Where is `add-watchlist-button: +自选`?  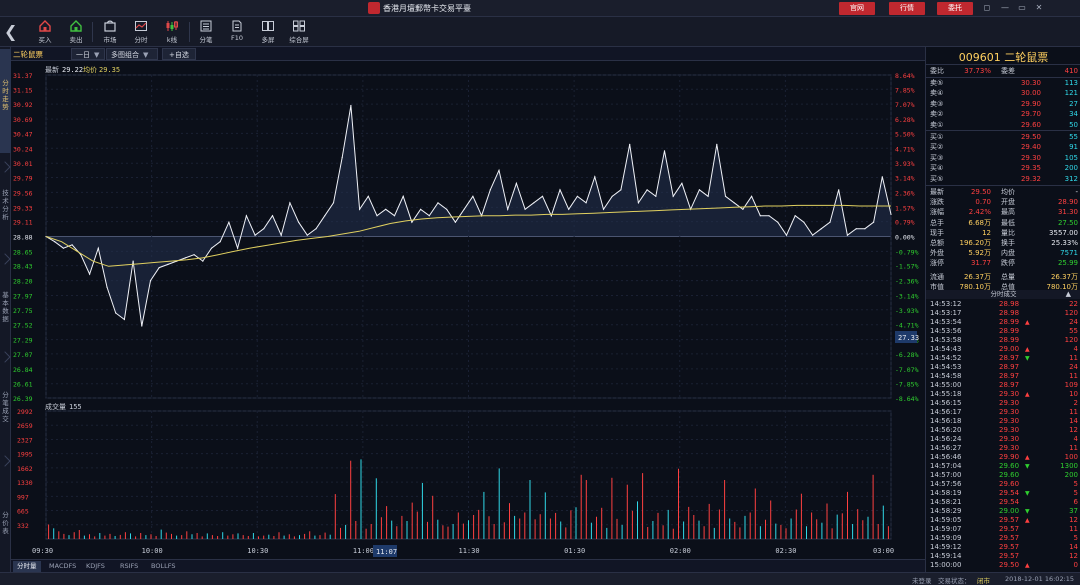 add-watchlist-button: +自选 is located at coordinates (179, 54).